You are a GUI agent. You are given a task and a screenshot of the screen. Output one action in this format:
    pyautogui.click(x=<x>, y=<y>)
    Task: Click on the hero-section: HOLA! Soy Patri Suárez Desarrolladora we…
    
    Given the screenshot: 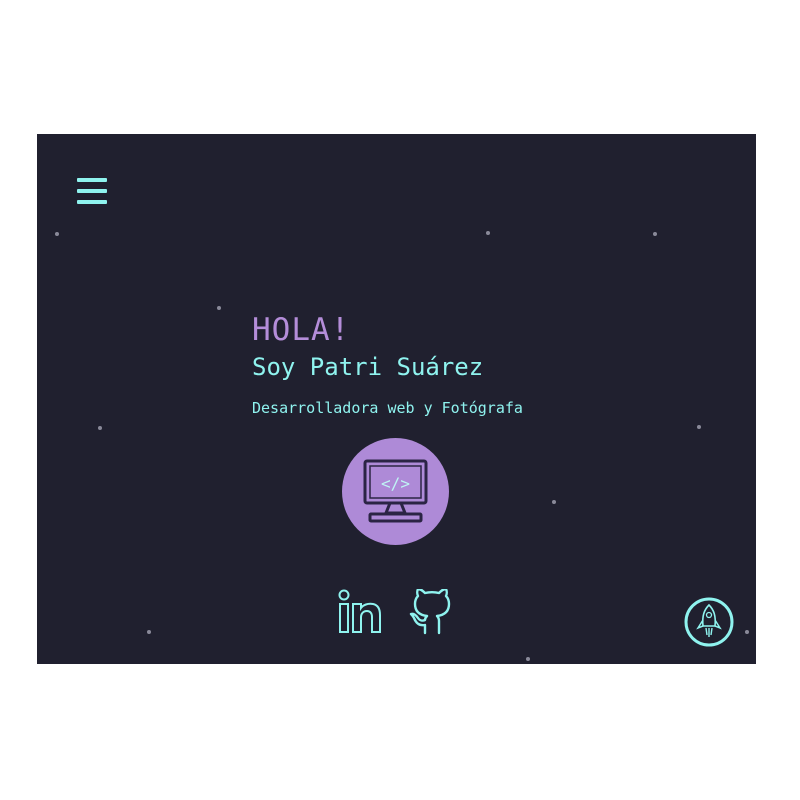 What is the action you would take?
    pyautogui.click(x=387, y=365)
    